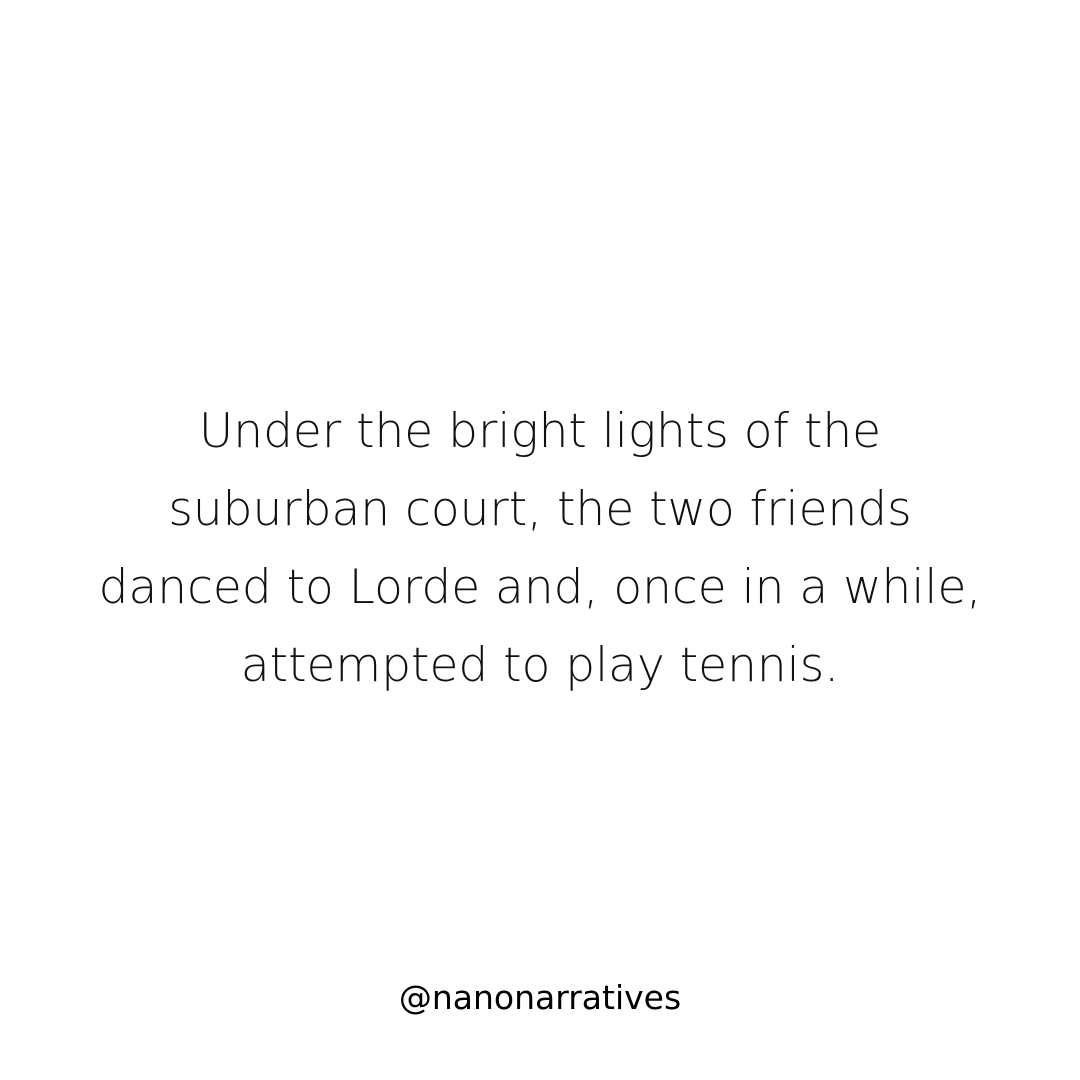  Describe the element at coordinates (540, 431) in the screenshot. I see `story-line-1: Under the bright lights of the` at that location.